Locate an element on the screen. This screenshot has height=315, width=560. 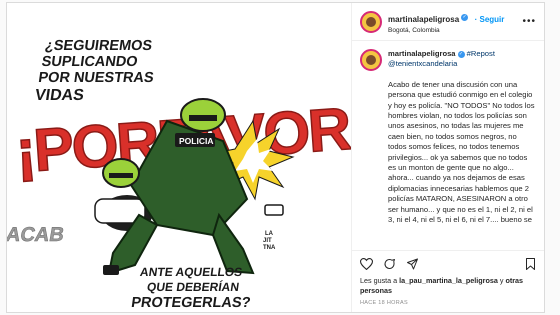
likes-user-2: la_peligrosa is located at coordinates (477, 280).